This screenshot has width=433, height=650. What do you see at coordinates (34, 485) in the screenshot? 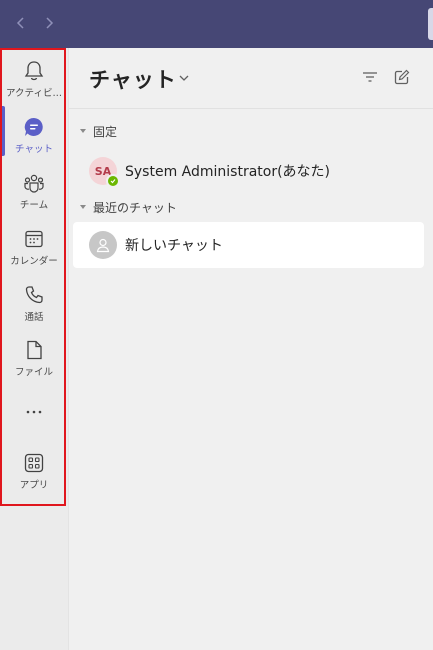
I see `rail-item-label: アプリ` at bounding box center [34, 485].